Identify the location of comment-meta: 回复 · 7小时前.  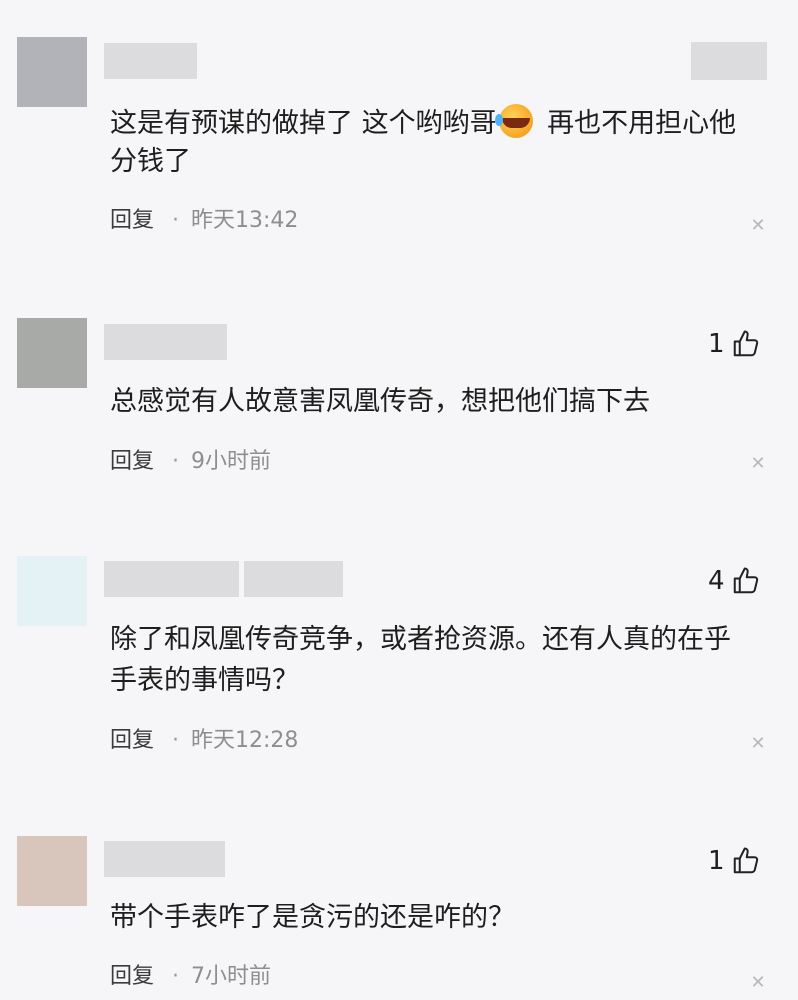
(190, 977).